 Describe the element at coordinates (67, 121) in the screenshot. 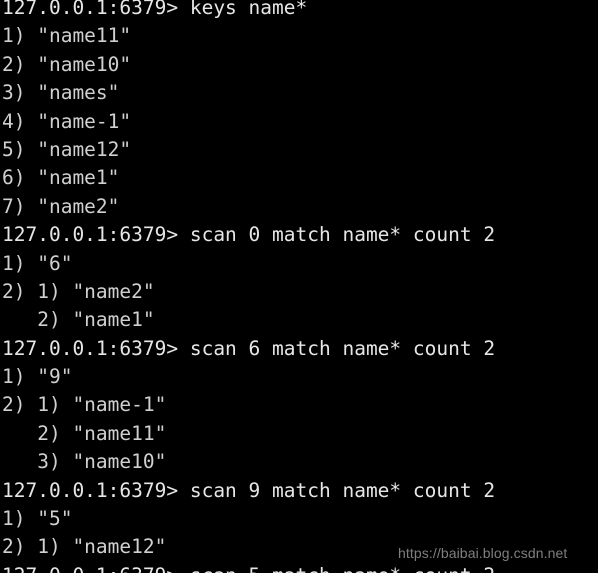

I see `terminal-line: 4) "name-1"` at that location.